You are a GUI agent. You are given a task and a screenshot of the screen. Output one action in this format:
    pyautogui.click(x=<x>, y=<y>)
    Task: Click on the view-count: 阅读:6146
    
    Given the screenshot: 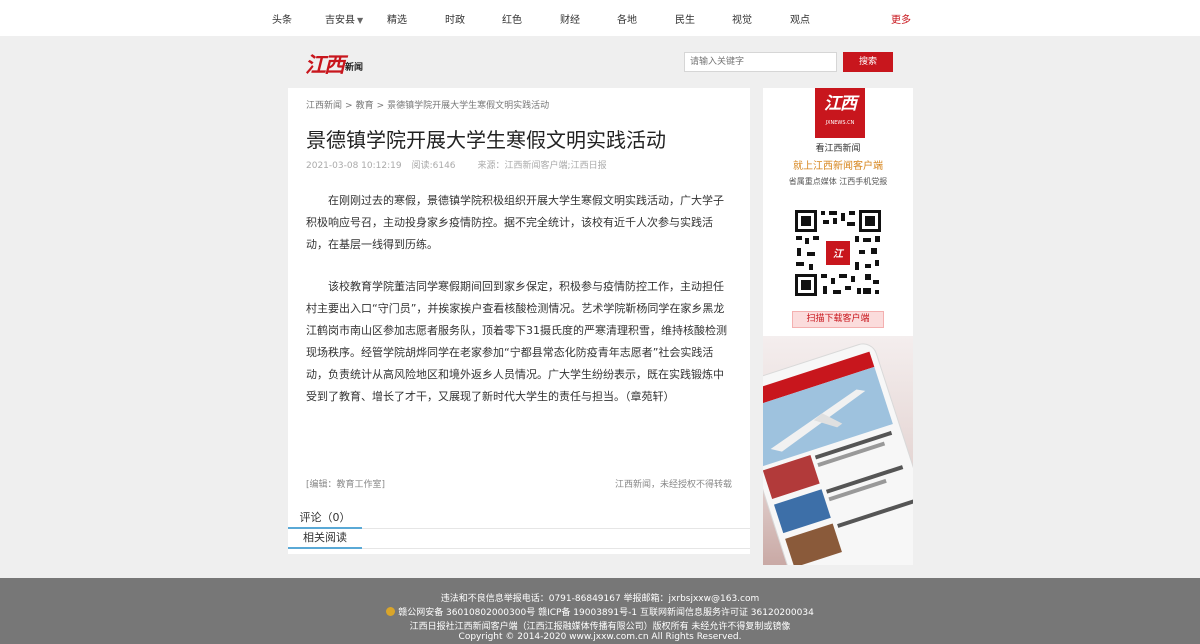 What is the action you would take?
    pyautogui.click(x=433, y=166)
    